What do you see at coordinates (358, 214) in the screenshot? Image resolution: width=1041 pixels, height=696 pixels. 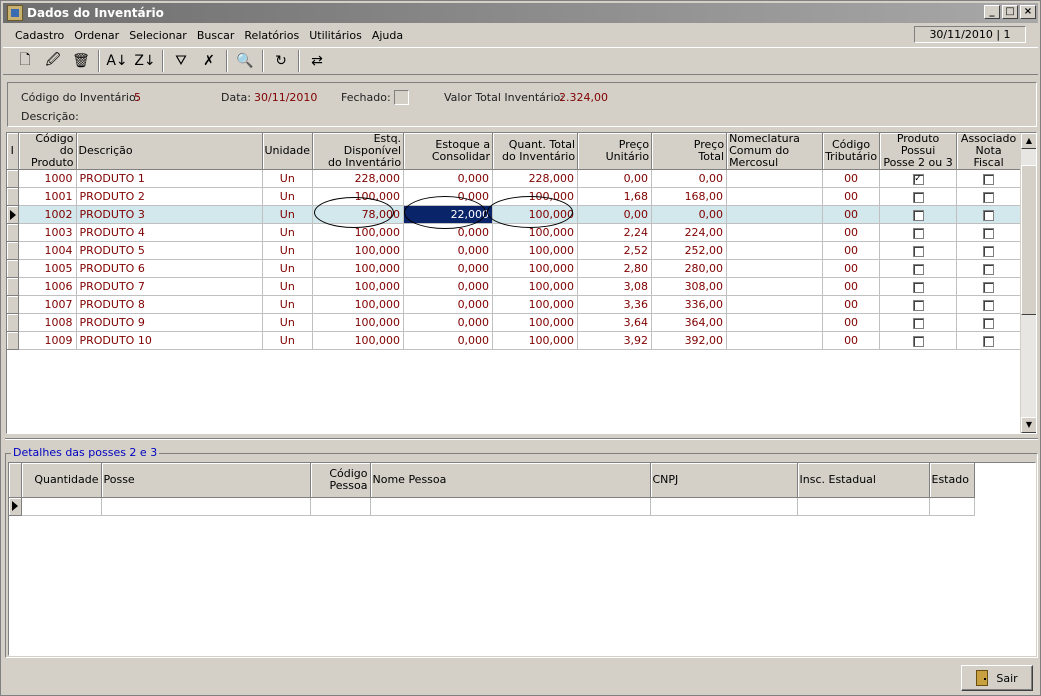 I see `cell-estq: 78,000` at bounding box center [358, 214].